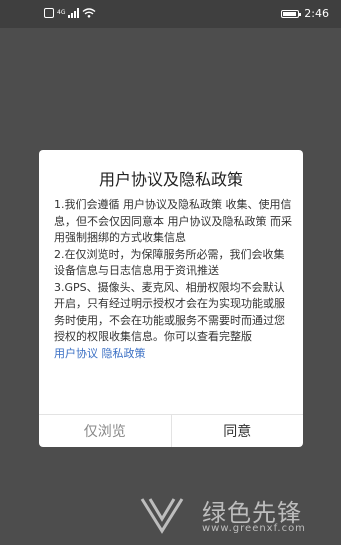  What do you see at coordinates (169, 262) in the screenshot?
I see `policy-paragraph-2: 2.在仅浏览时，为保障服务所必需，我们会收集设备信息与日志信息用于资讯推送` at bounding box center [169, 262].